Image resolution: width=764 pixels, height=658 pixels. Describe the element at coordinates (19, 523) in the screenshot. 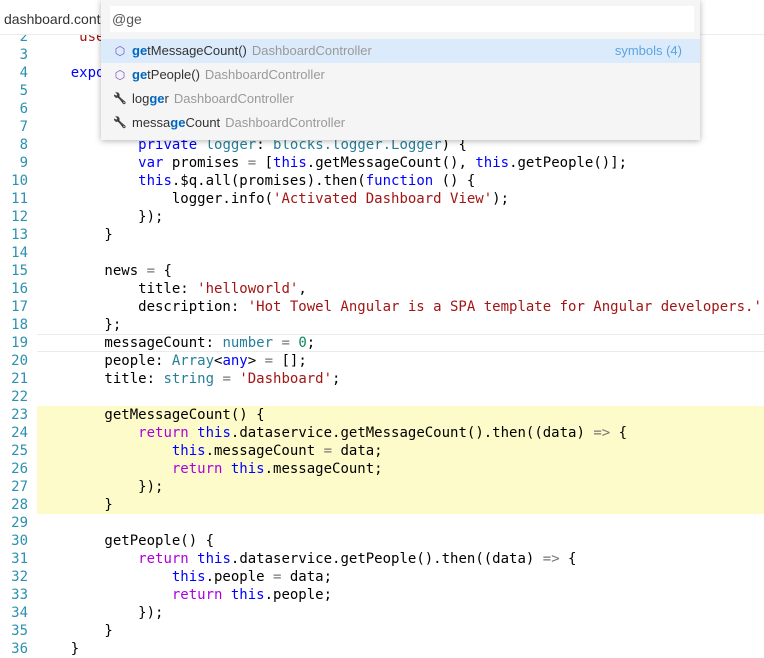

I see `line-number: 29` at that location.